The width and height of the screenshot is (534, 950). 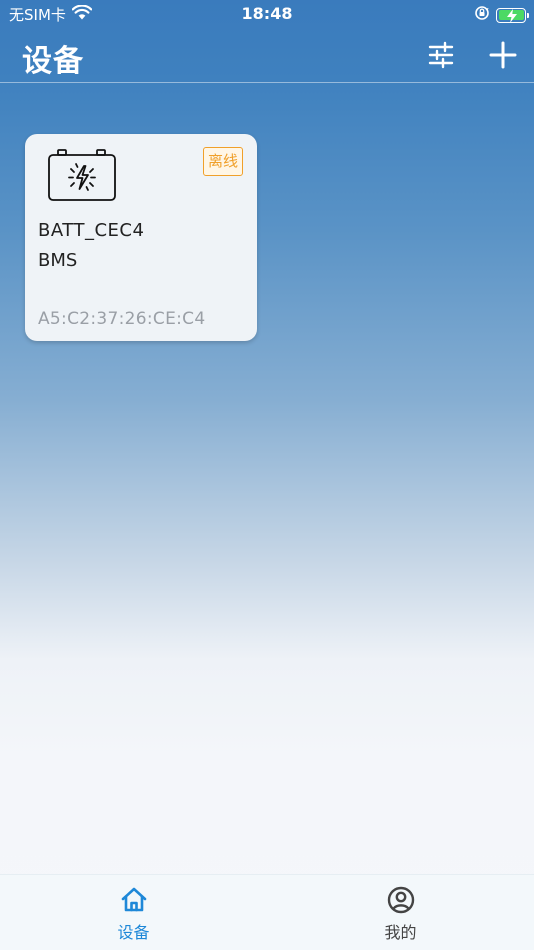 I want to click on tab-devices: 设备, so click(x=133, y=912).